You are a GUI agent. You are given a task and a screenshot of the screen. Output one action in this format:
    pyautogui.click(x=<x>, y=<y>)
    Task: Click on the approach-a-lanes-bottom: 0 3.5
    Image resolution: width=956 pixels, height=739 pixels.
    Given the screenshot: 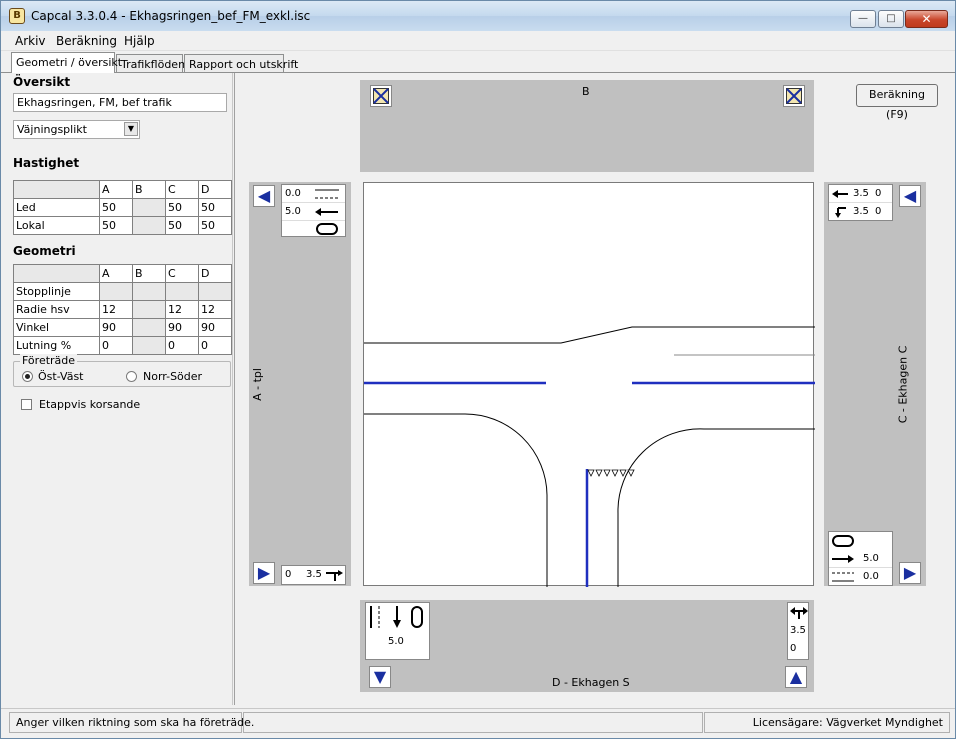 What is the action you would take?
    pyautogui.click(x=313, y=575)
    